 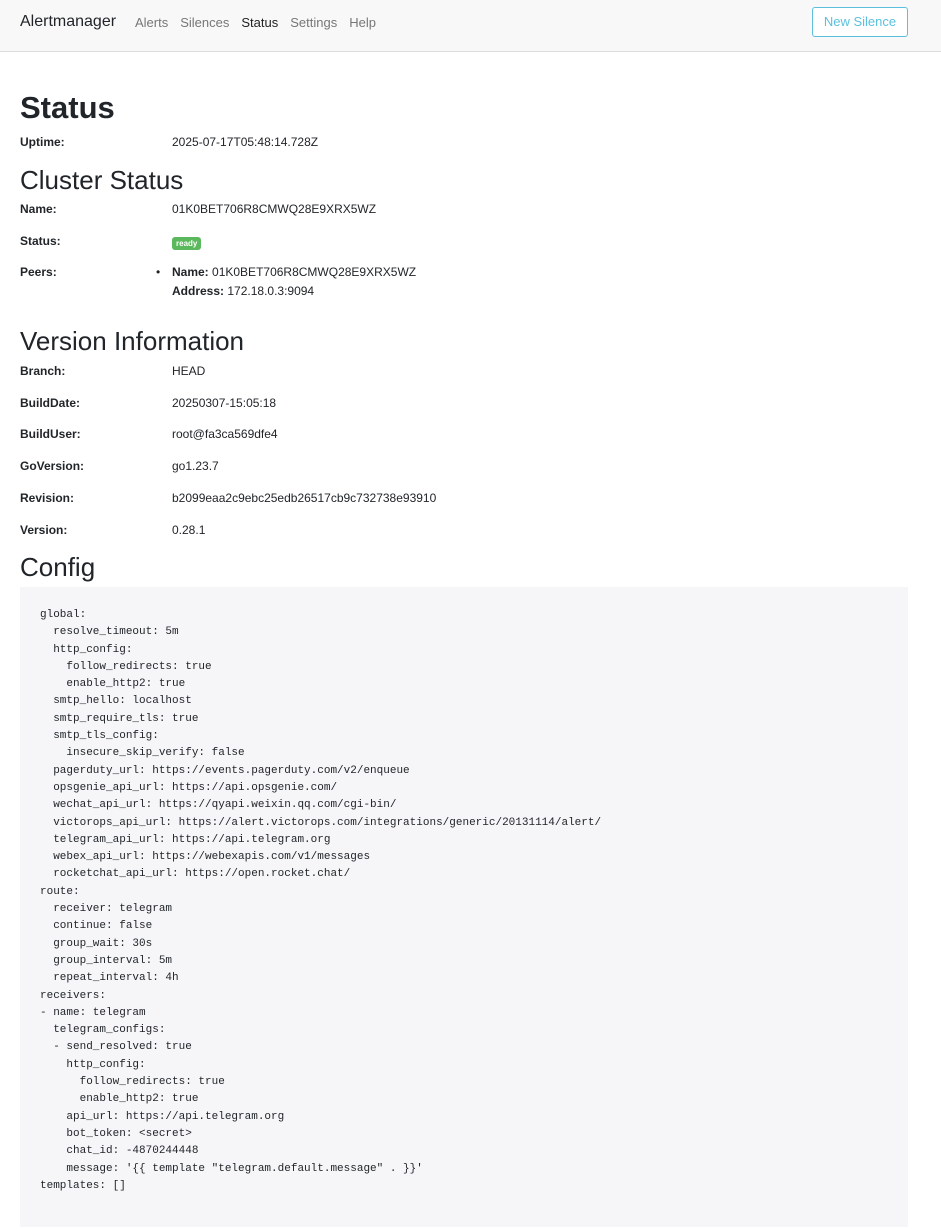 I want to click on peer-address-label: Address:, so click(x=198, y=291).